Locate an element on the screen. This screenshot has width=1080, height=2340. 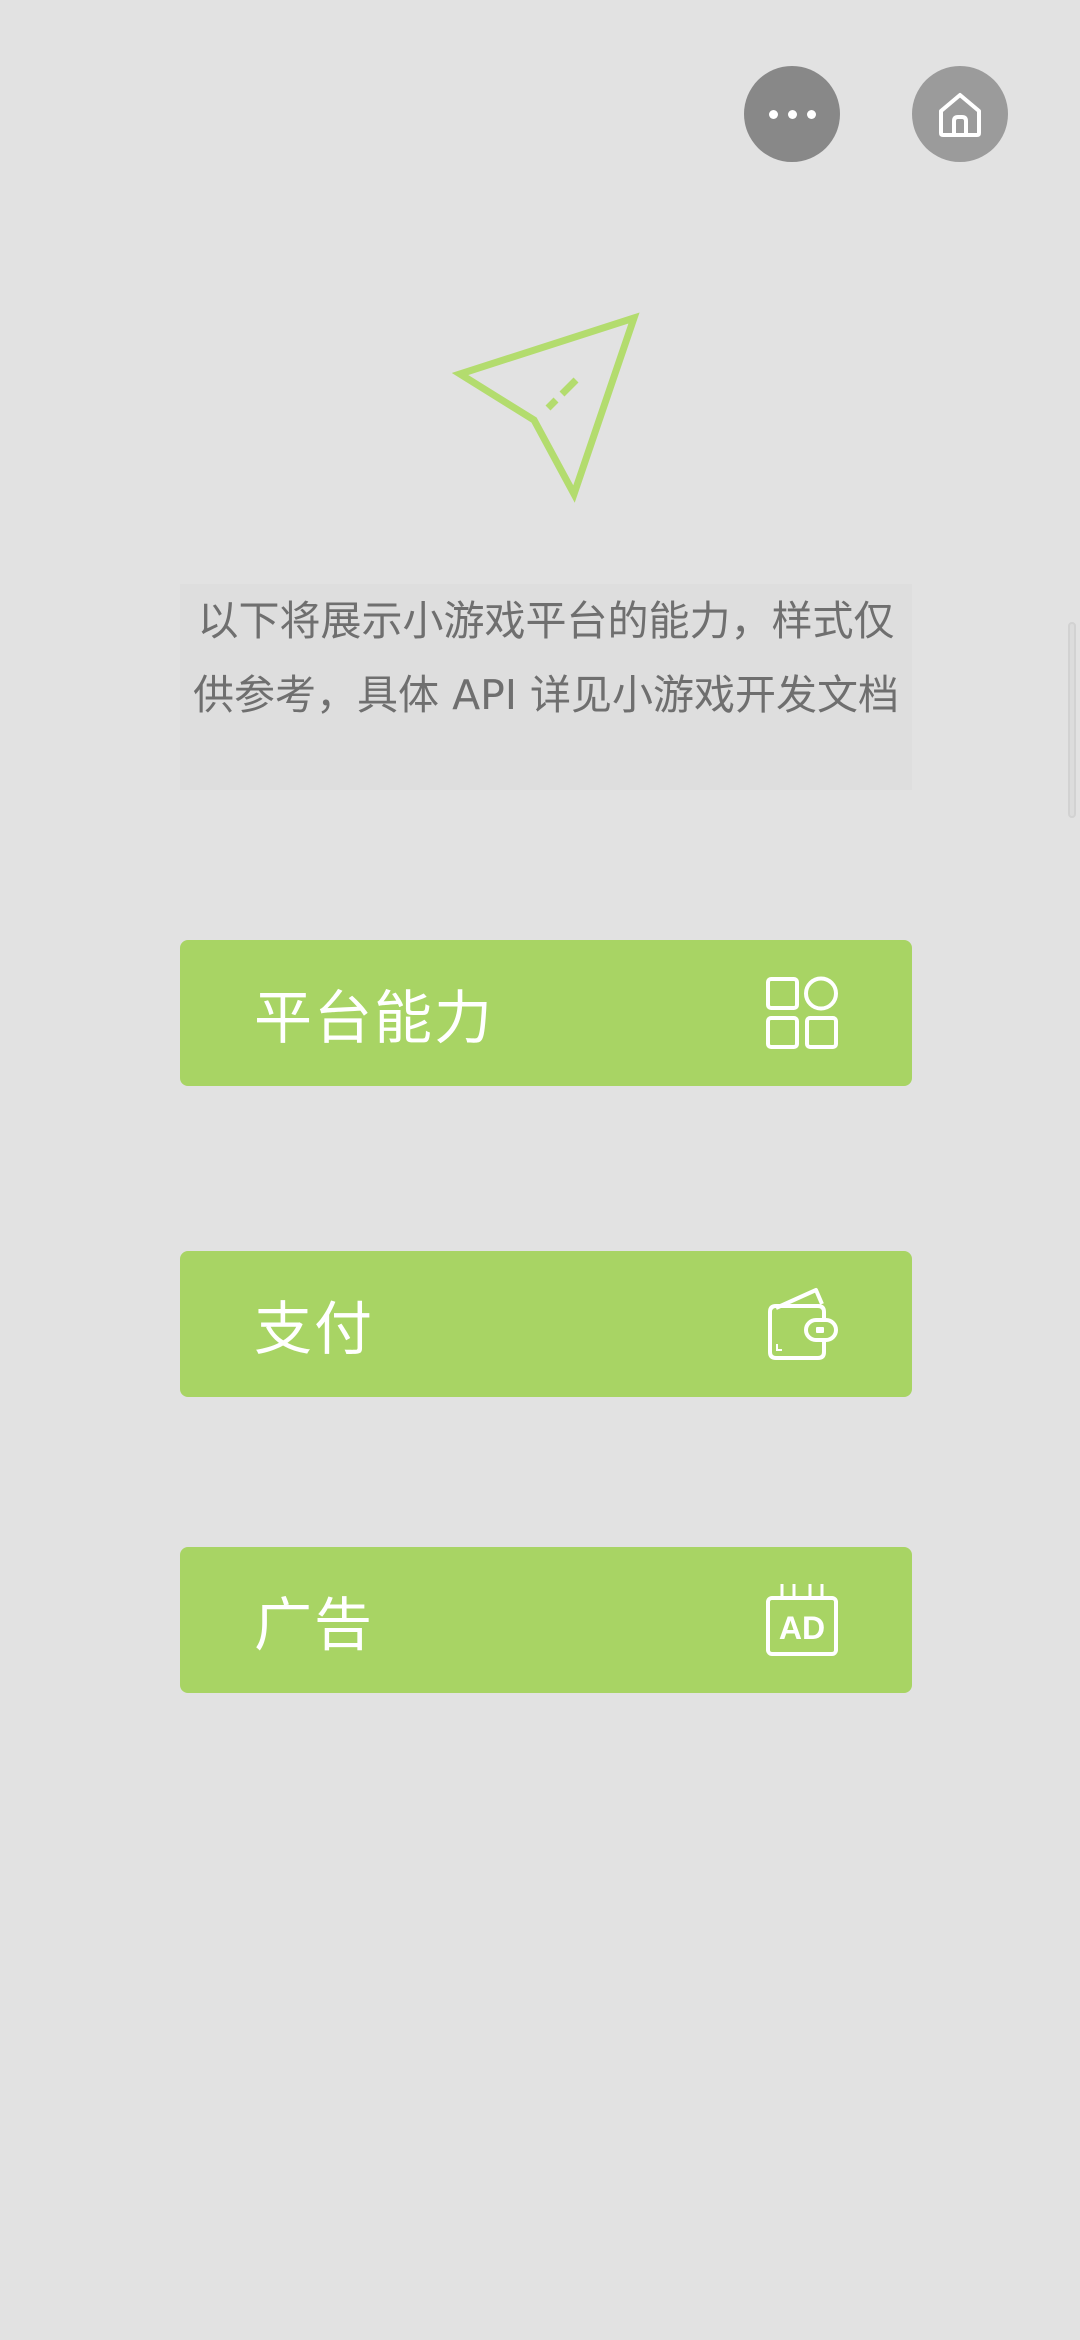
payment-label: 支付 is located at coordinates (314, 1329).